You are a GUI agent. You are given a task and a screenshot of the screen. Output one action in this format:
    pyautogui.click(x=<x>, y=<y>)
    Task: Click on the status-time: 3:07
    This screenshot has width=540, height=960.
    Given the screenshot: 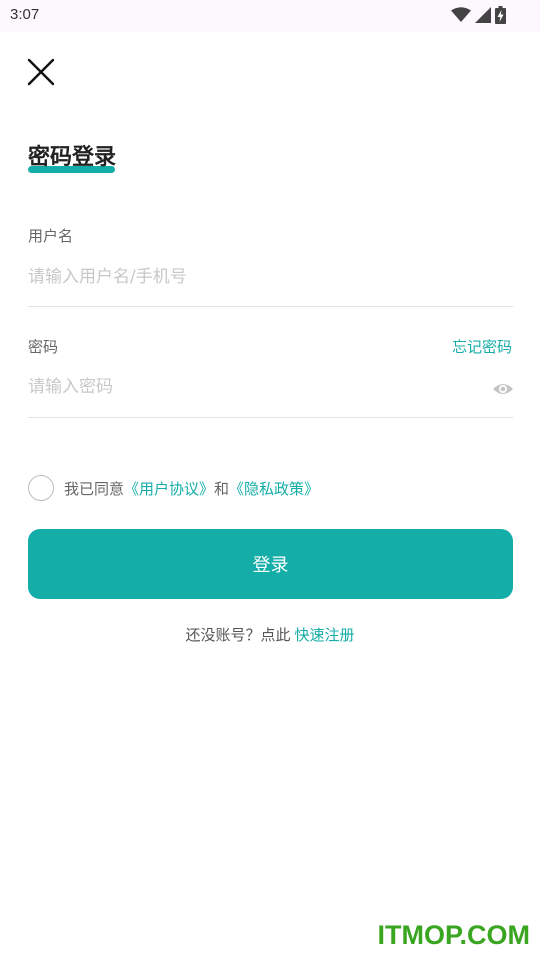 What is the action you would take?
    pyautogui.click(x=25, y=14)
    